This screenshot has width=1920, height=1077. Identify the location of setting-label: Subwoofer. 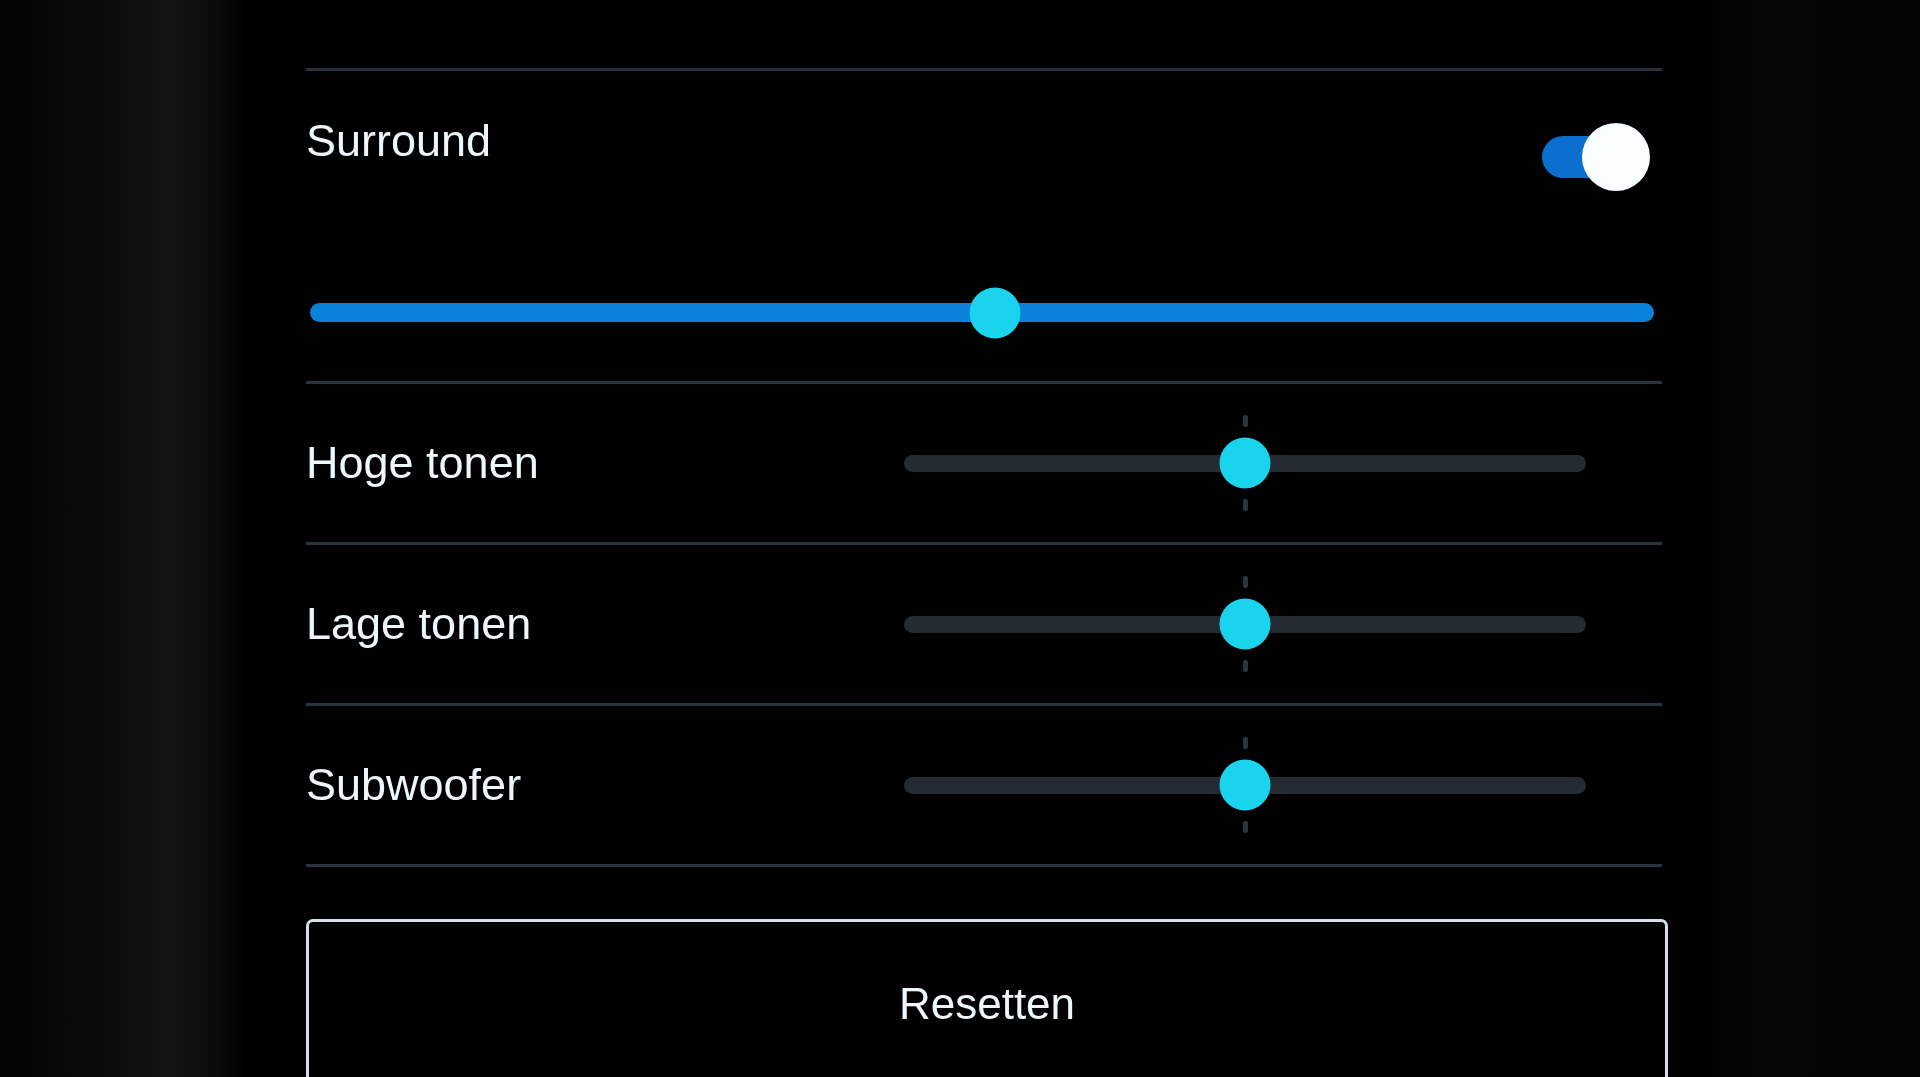
(414, 785).